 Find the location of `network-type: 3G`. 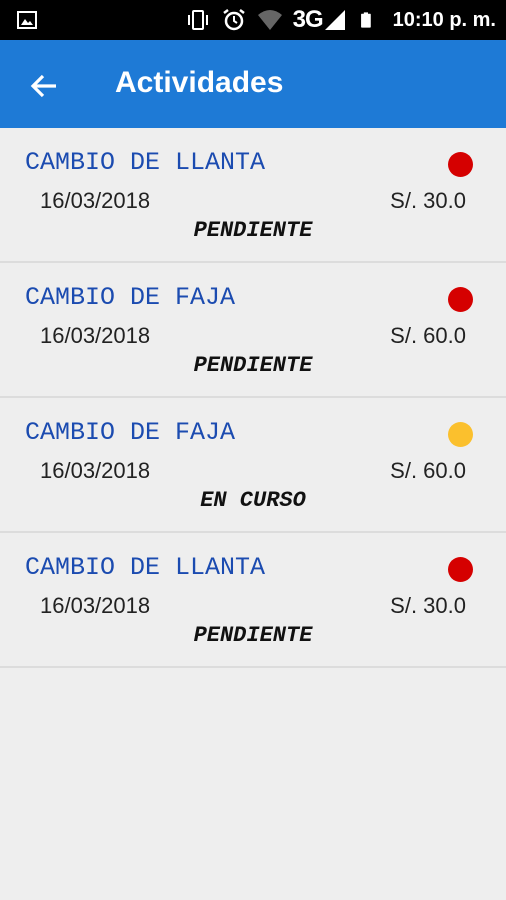

network-type: 3G is located at coordinates (308, 19).